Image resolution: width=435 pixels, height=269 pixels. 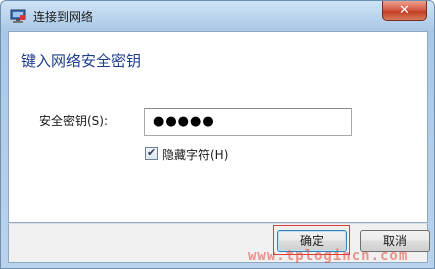 I want to click on security-key-value: ●●●●●, so click(x=184, y=121).